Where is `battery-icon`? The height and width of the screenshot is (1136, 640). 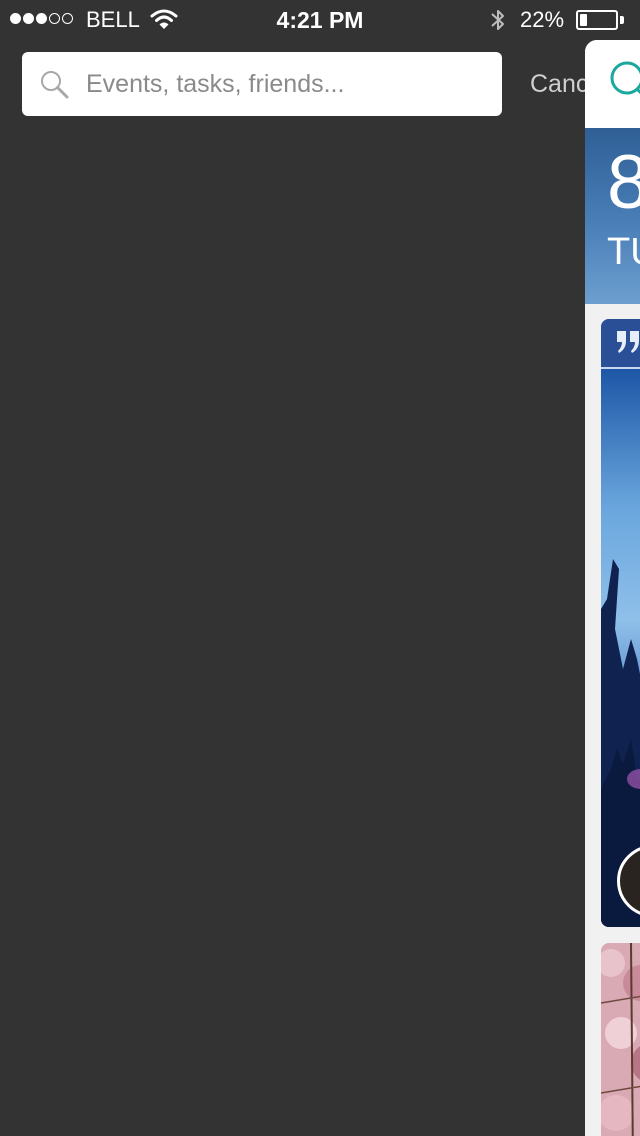 battery-icon is located at coordinates (597, 20).